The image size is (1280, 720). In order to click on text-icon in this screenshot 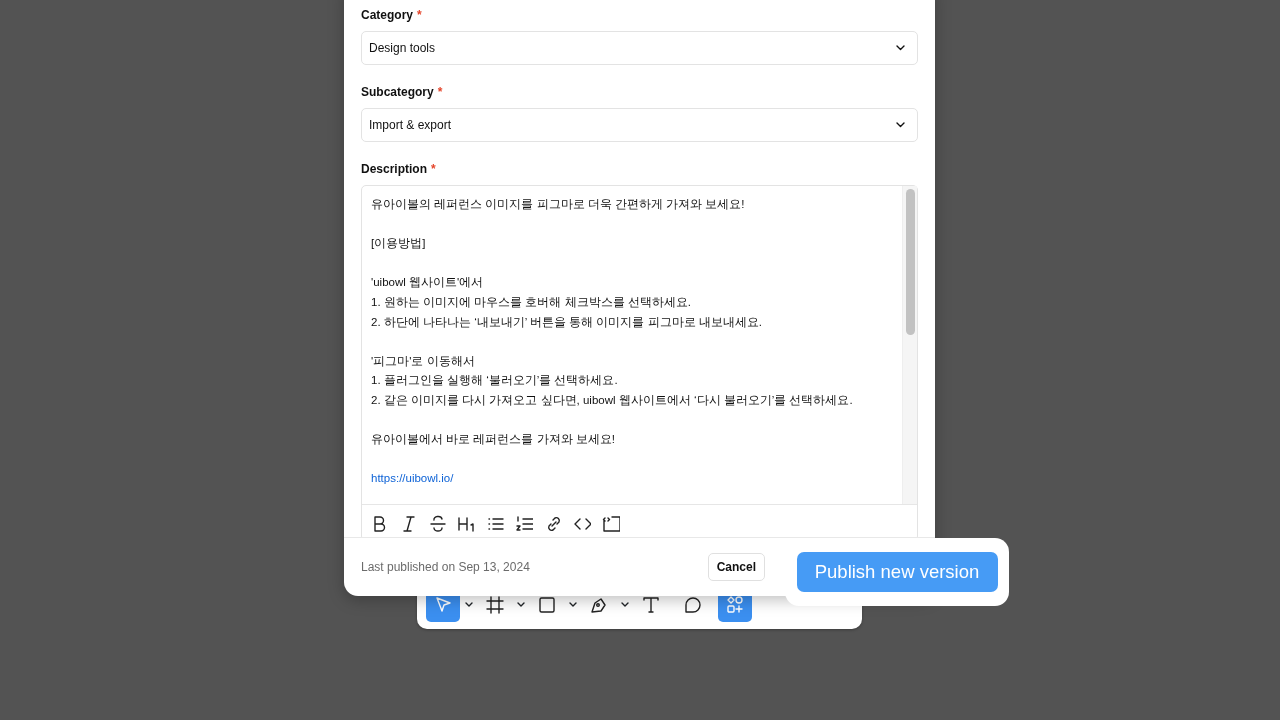, I will do `click(651, 604)`.